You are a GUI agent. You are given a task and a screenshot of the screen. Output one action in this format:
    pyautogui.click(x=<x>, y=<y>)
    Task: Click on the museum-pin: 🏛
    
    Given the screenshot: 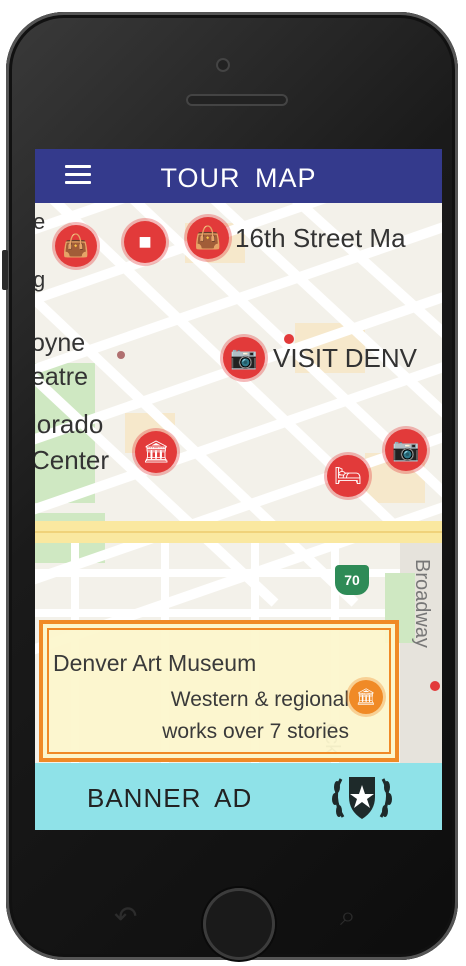 What is the action you would take?
    pyautogui.click(x=366, y=697)
    